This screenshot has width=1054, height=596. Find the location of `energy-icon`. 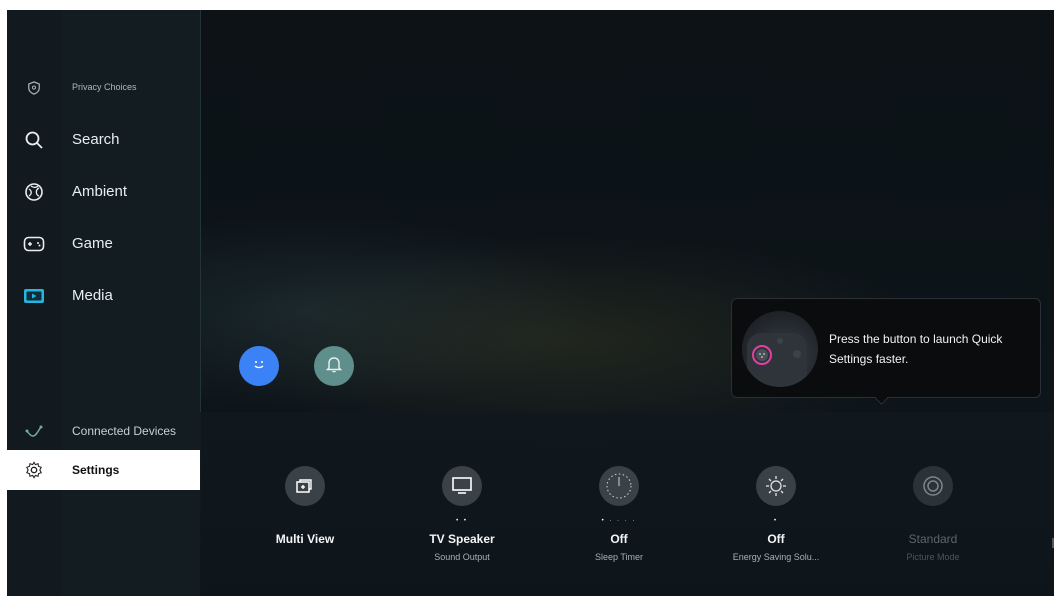

energy-icon is located at coordinates (776, 486).